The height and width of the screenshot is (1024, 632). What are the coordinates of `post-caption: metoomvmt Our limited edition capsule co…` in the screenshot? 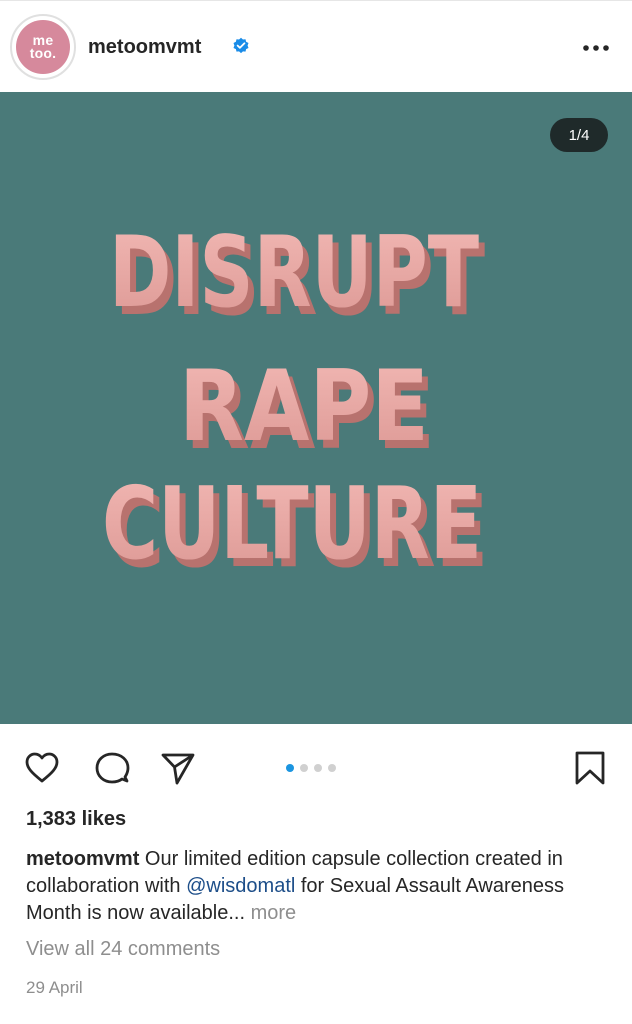 It's located at (321, 886).